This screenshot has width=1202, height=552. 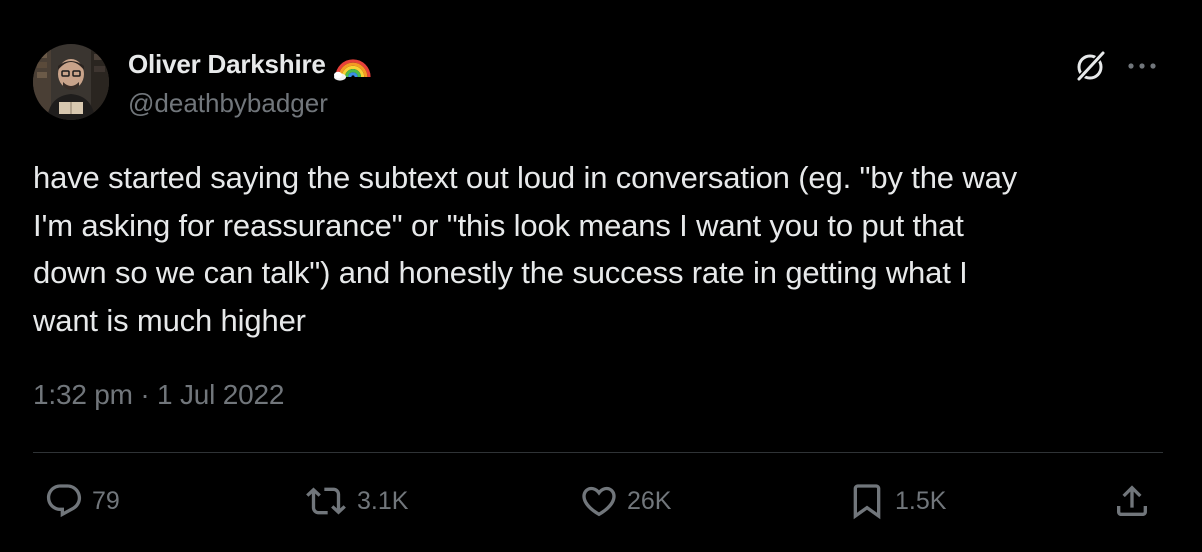 I want to click on more-options-icon, so click(x=1142, y=66).